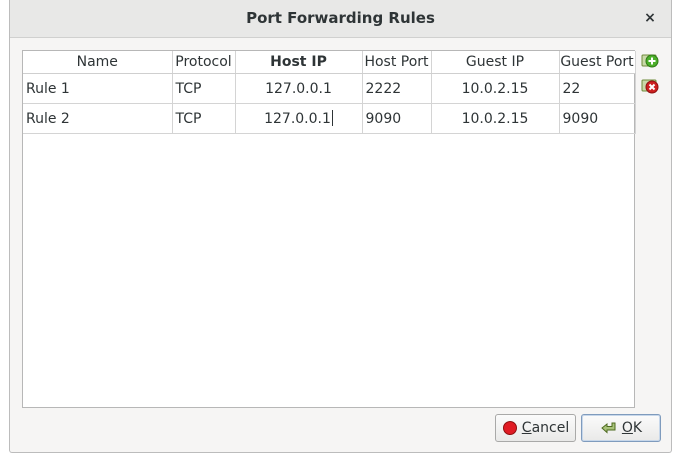  I want to click on cell-name: Rule 1, so click(98, 88).